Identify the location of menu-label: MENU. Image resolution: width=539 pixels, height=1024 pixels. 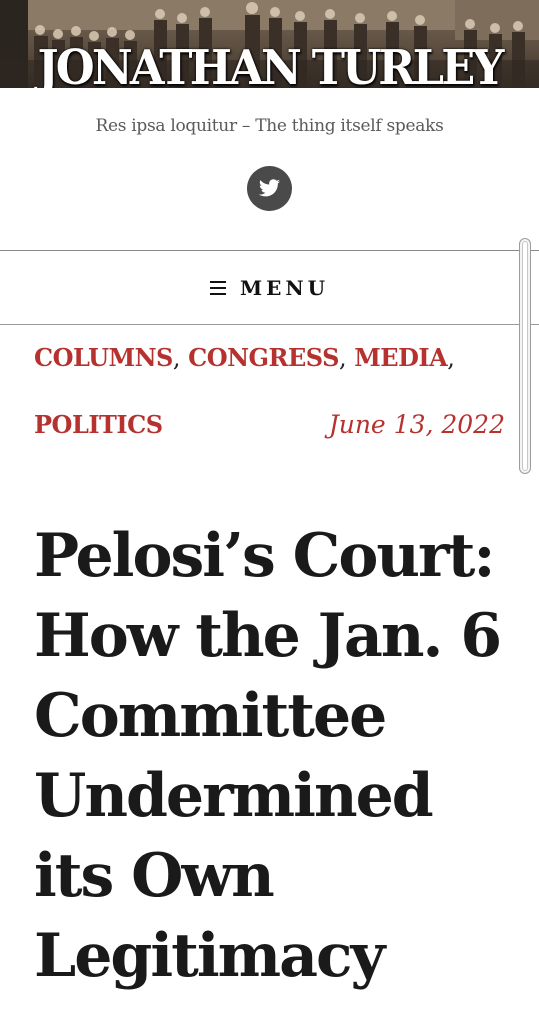
(284, 287).